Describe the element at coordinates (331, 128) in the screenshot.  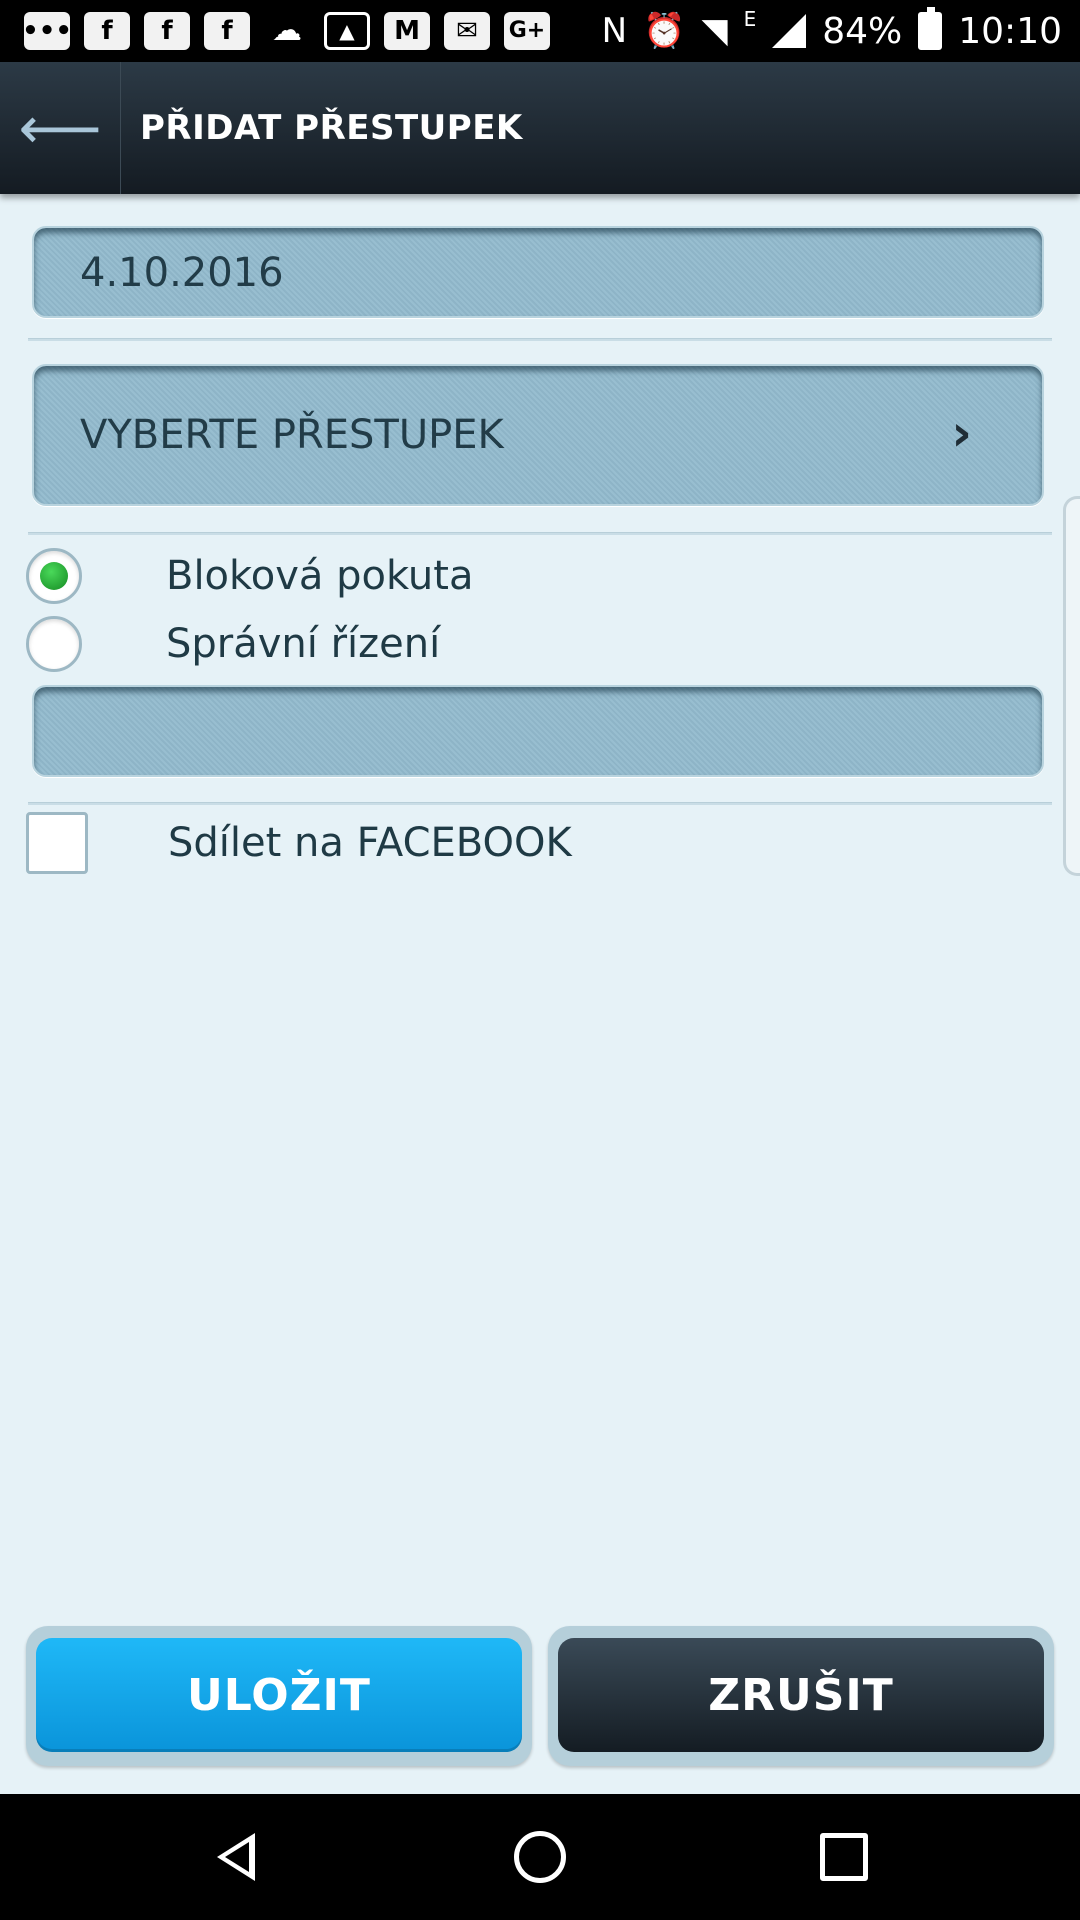
I see `page-title: PŘIDAT PŘESTUPEK` at that location.